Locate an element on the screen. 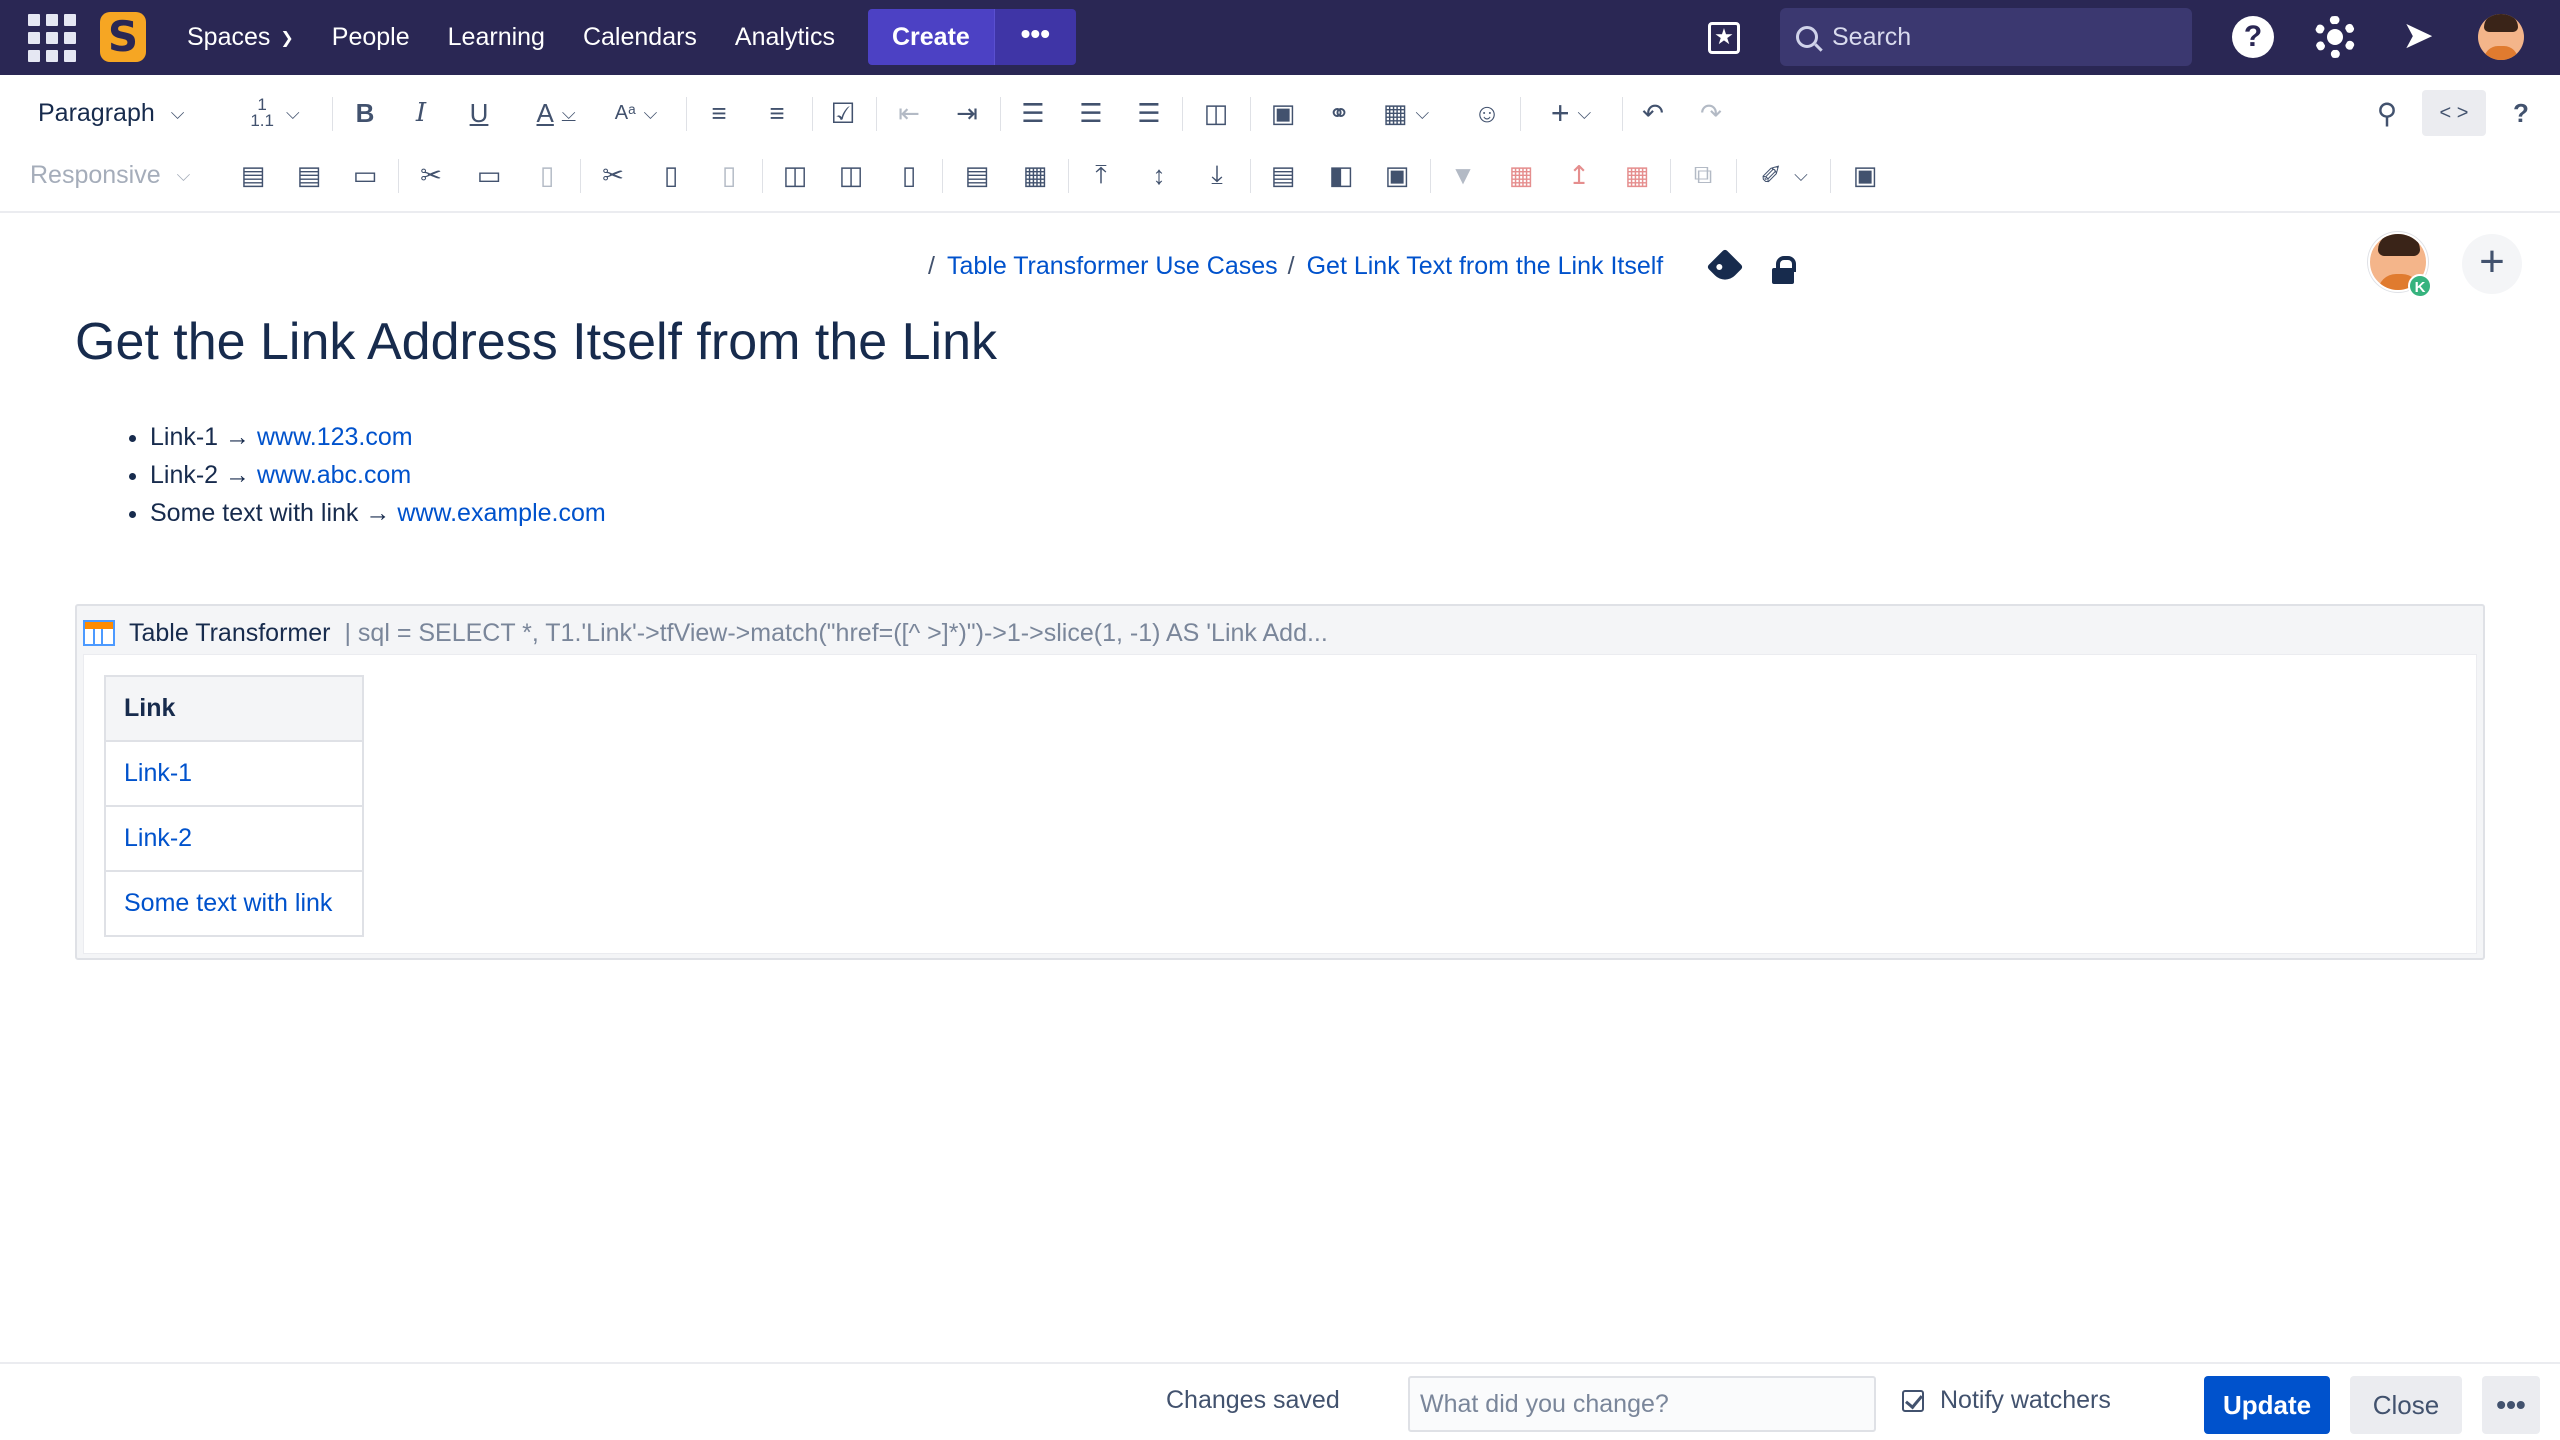 Image resolution: width=2560 pixels, height=1440 pixels. create-more-button: ••• is located at coordinates (1034, 37).